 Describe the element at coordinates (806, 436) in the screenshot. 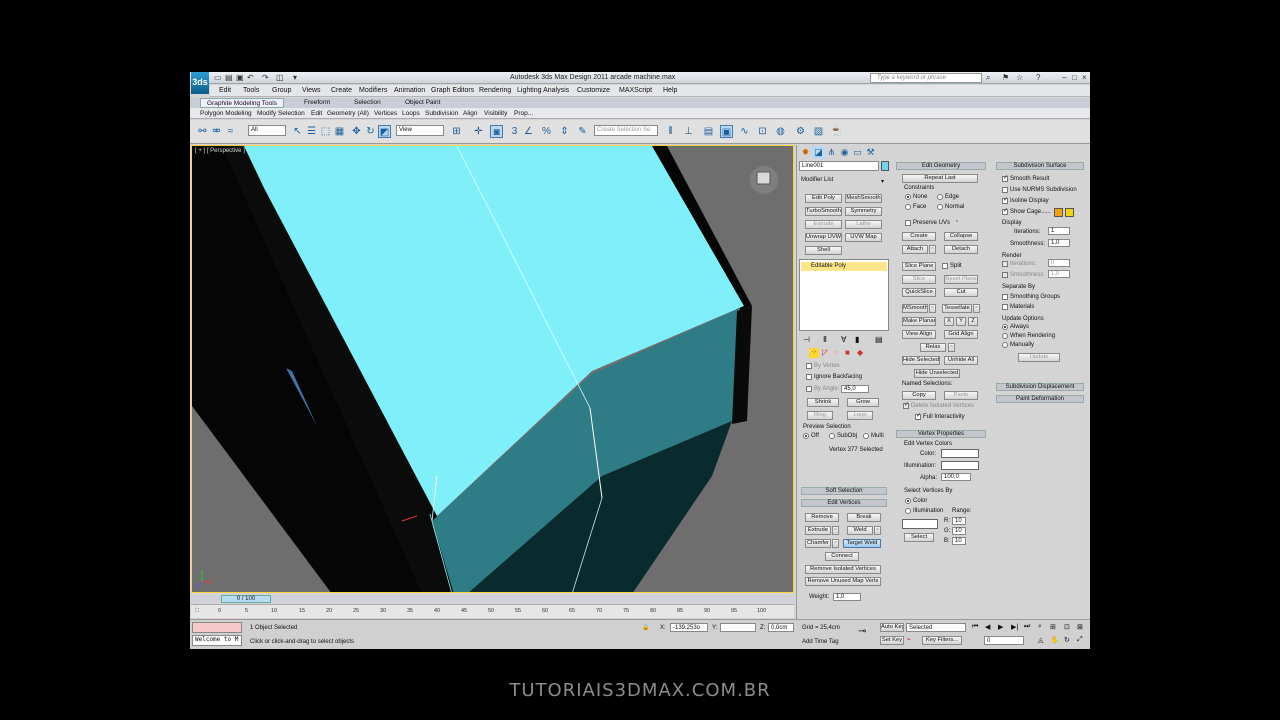

I see `preview-off-radio` at that location.